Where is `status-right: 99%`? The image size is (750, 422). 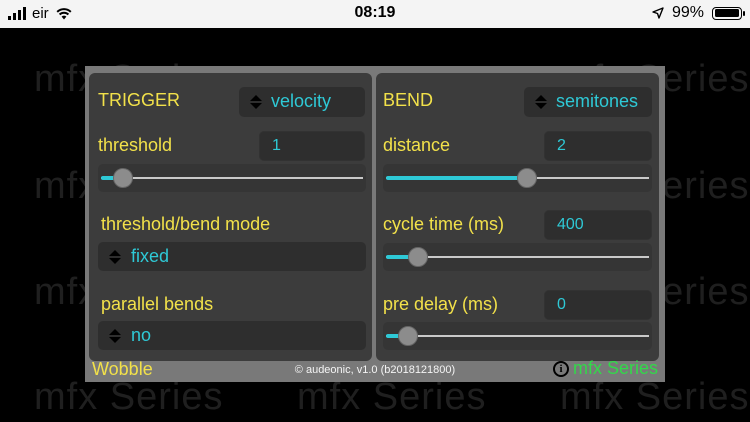
status-right: 99% is located at coordinates (698, 13).